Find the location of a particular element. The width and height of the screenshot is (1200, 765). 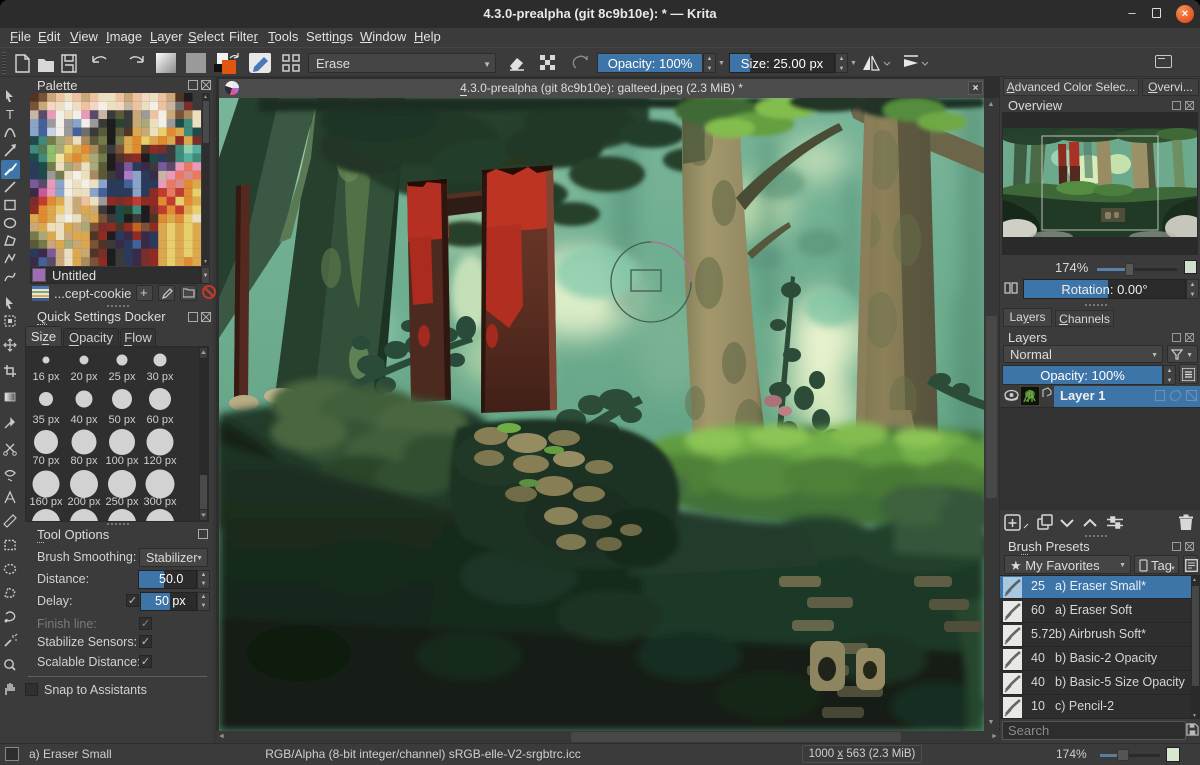

svg-text: 120 px is located at coordinates (160, 461).